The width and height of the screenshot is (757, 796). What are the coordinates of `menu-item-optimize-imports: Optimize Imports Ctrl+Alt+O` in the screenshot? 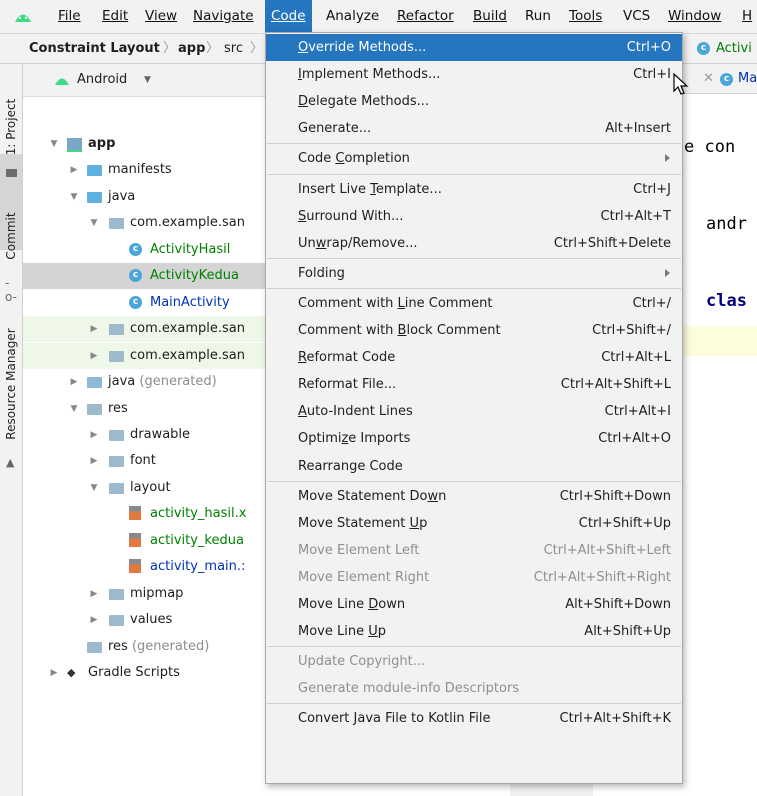 It's located at (474, 438).